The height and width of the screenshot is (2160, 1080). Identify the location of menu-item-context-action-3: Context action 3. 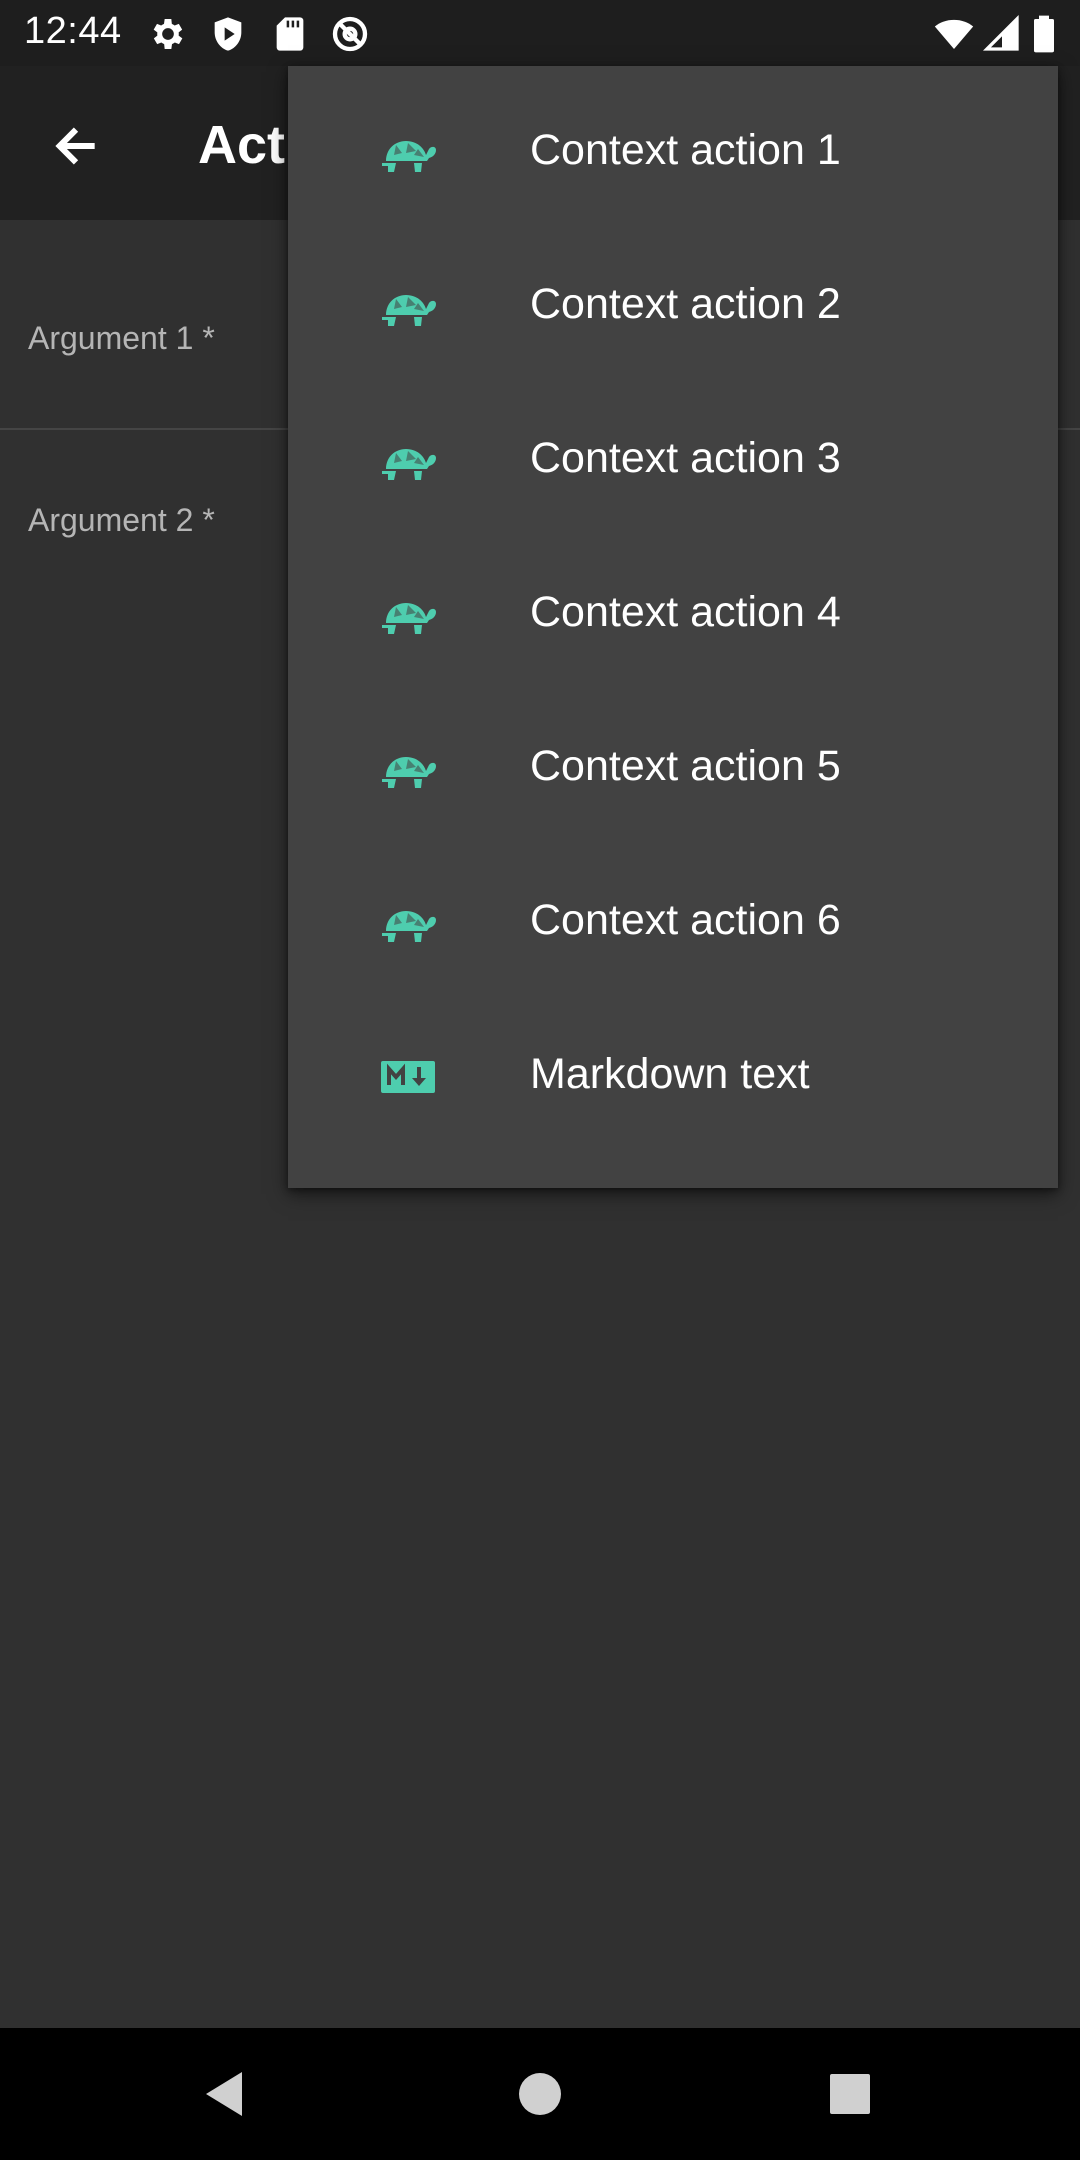
(673, 461).